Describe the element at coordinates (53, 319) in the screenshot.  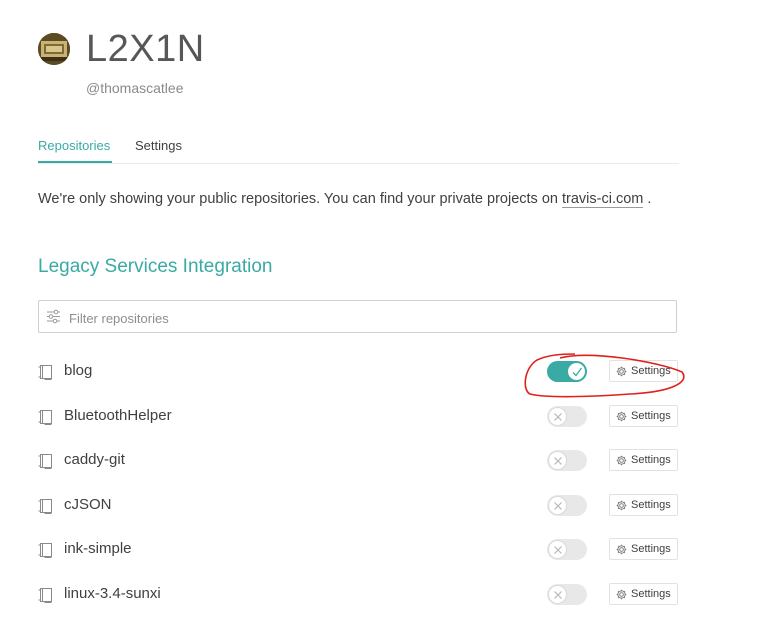
I see `sliders-icon` at that location.